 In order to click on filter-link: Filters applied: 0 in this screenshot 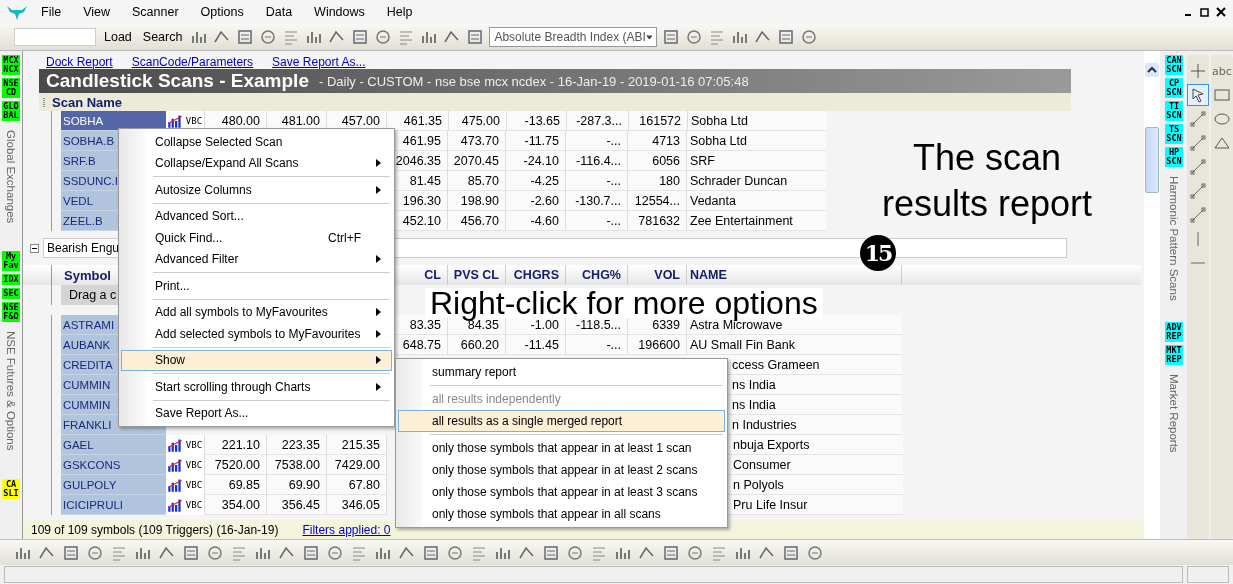, I will do `click(346, 529)`.